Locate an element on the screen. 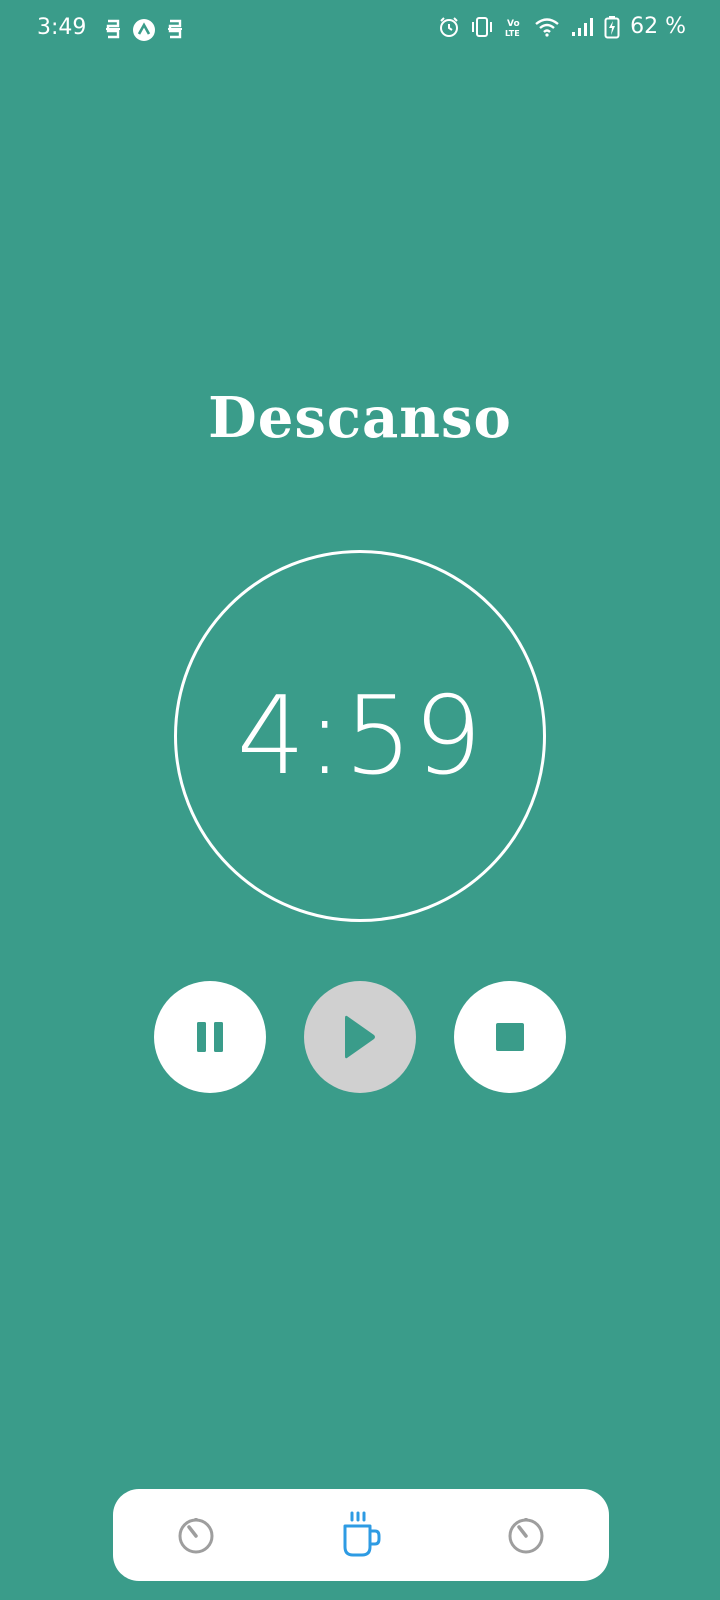  alarm-icon is located at coordinates (449, 27).